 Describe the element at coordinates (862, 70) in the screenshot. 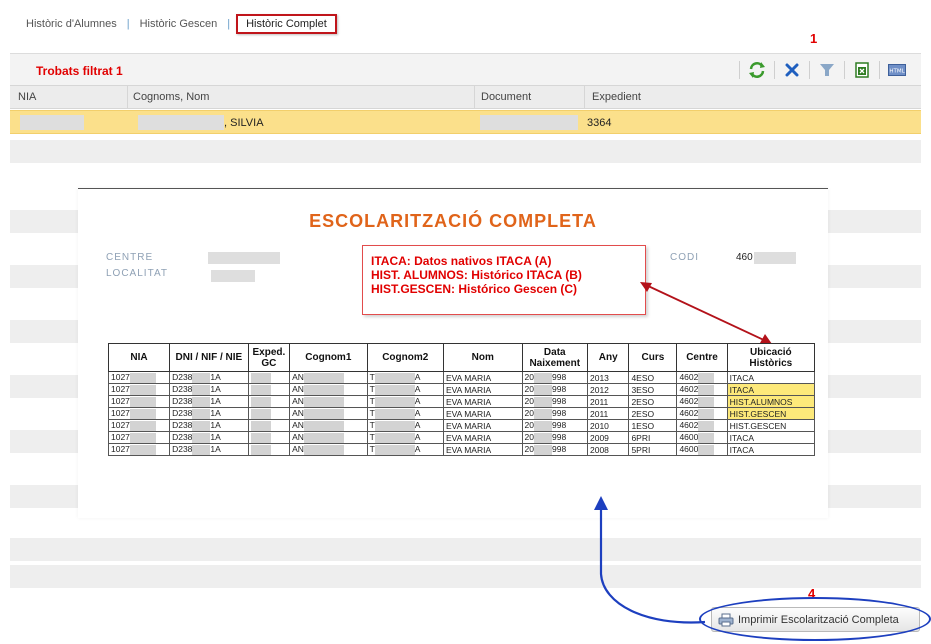

I see `spreadsheet-icon` at that location.